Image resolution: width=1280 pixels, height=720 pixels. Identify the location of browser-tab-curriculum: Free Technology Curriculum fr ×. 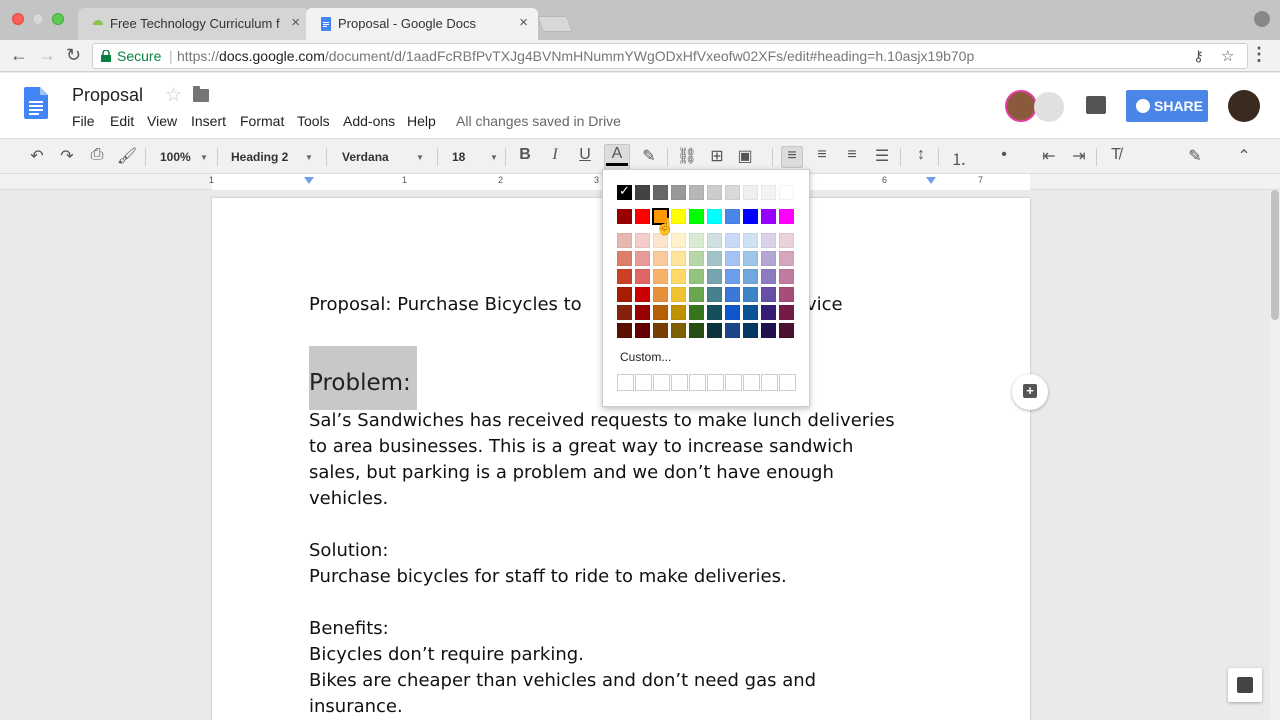
(194, 24).